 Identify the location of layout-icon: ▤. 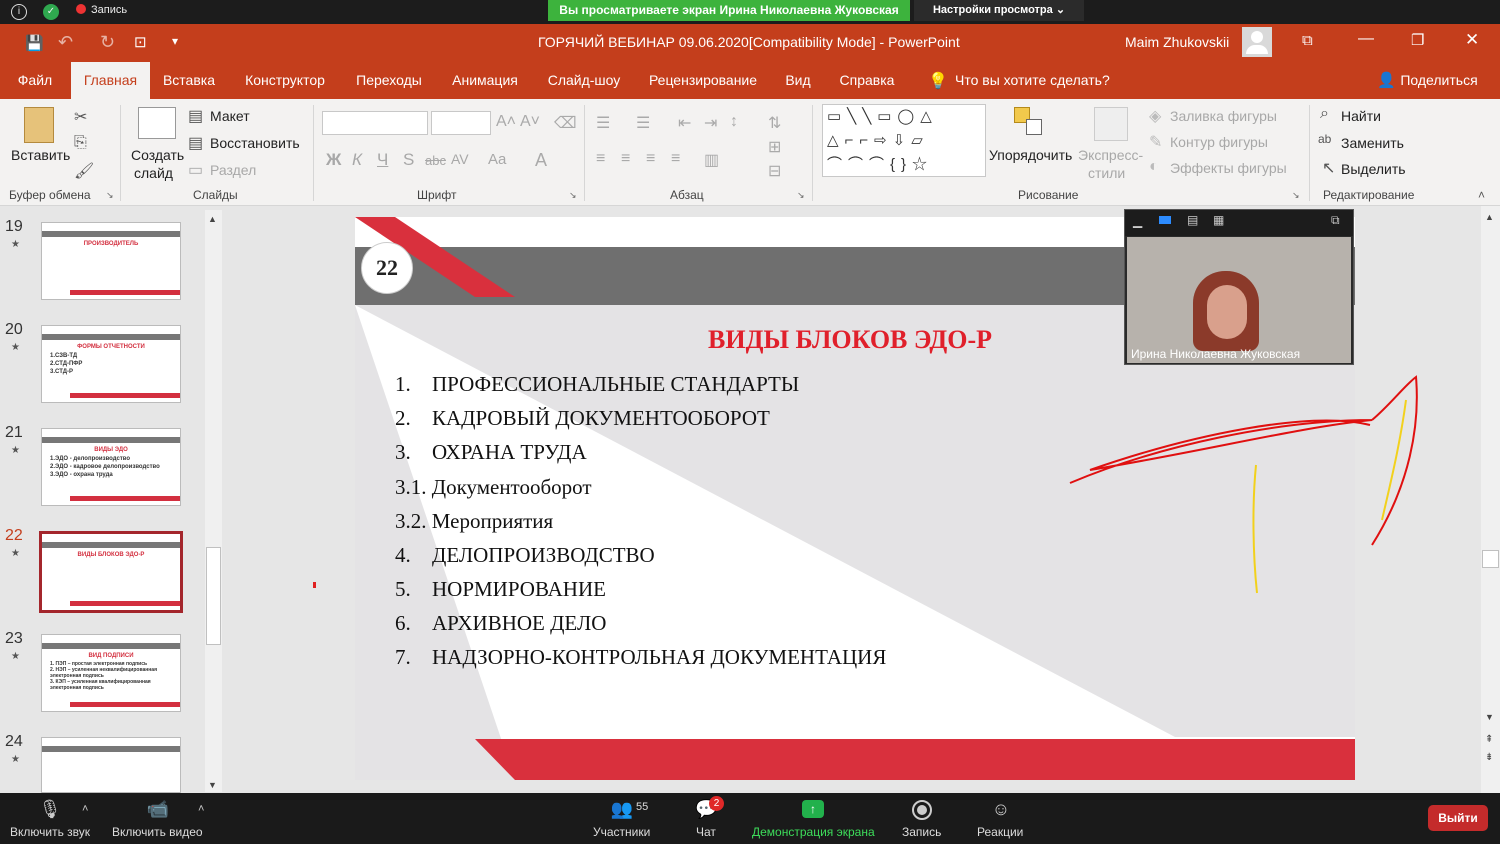
(195, 116).